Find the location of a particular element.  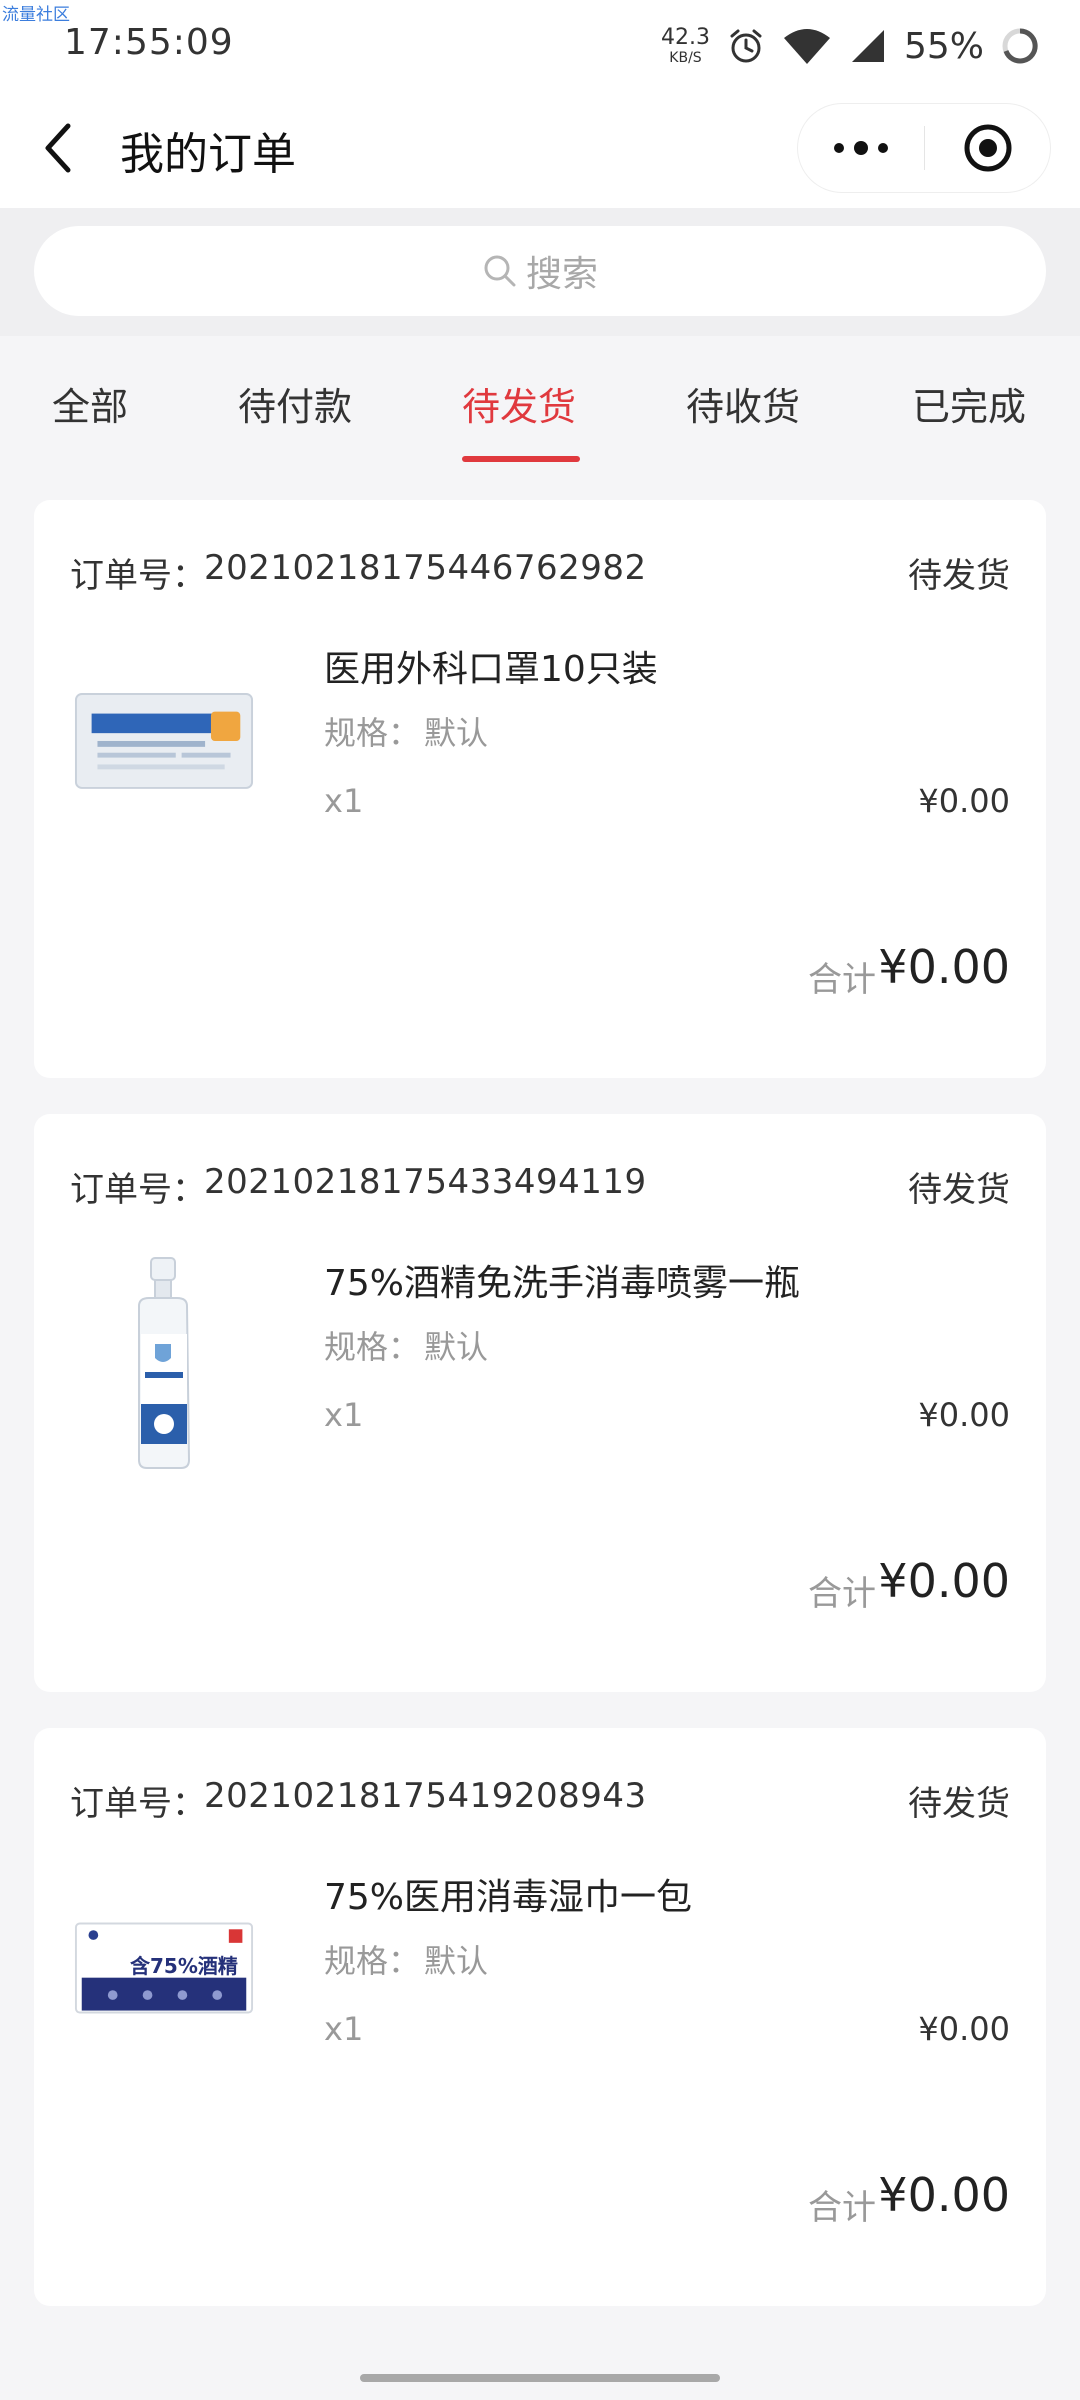

product-name: 75%酒精免洗手消毒喷雾一瓶 is located at coordinates (562, 1283).